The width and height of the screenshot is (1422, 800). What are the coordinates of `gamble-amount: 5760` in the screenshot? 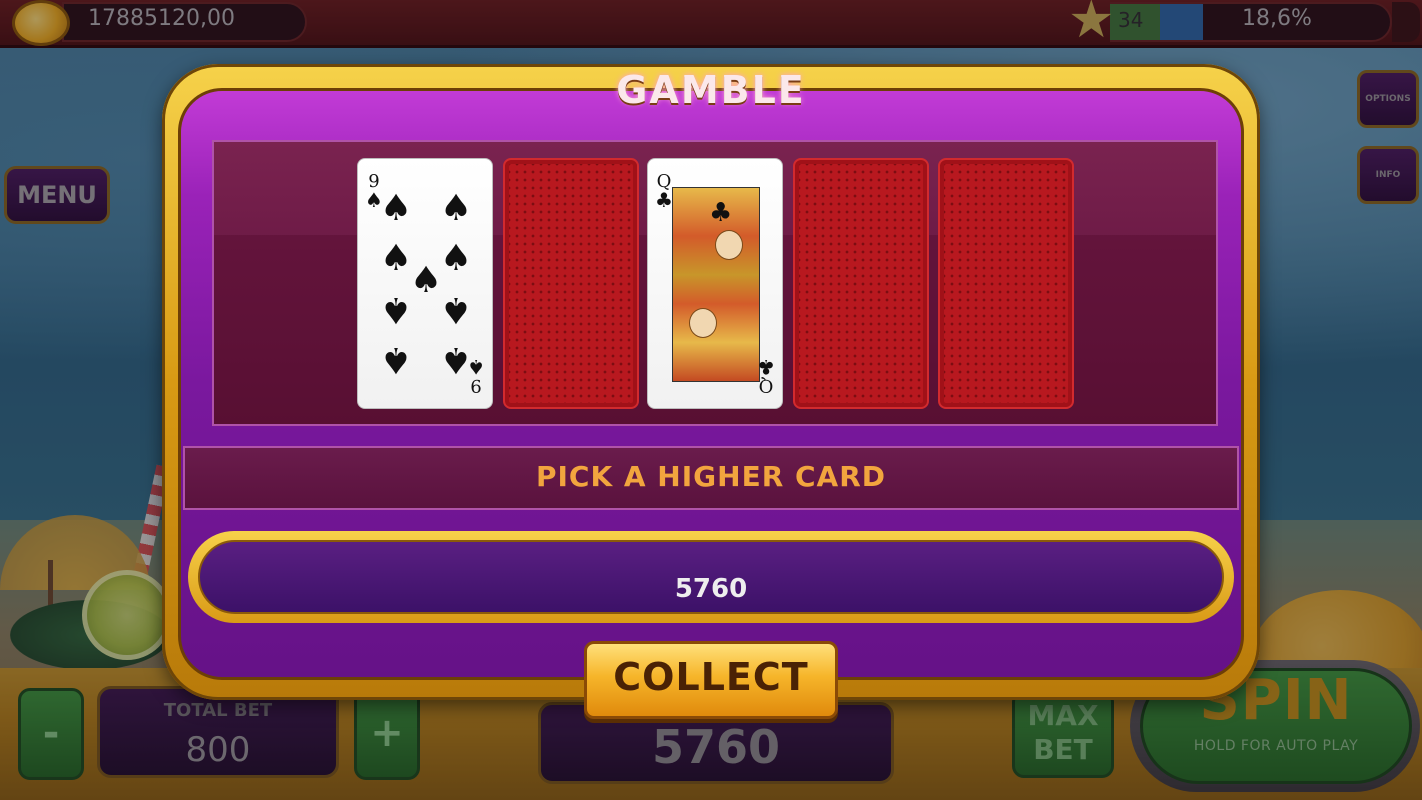 It's located at (711, 589).